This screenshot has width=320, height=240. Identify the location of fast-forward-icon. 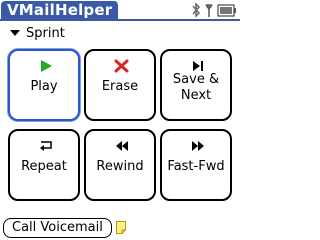
(198, 146).